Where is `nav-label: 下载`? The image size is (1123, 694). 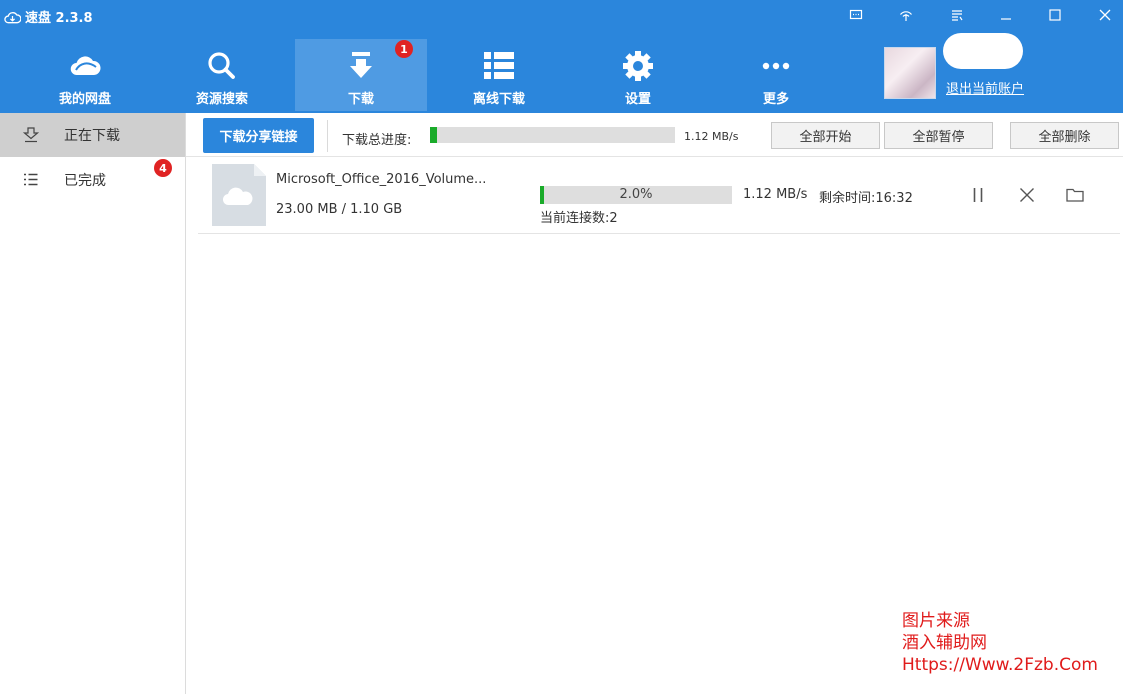 nav-label: 下载 is located at coordinates (360, 99).